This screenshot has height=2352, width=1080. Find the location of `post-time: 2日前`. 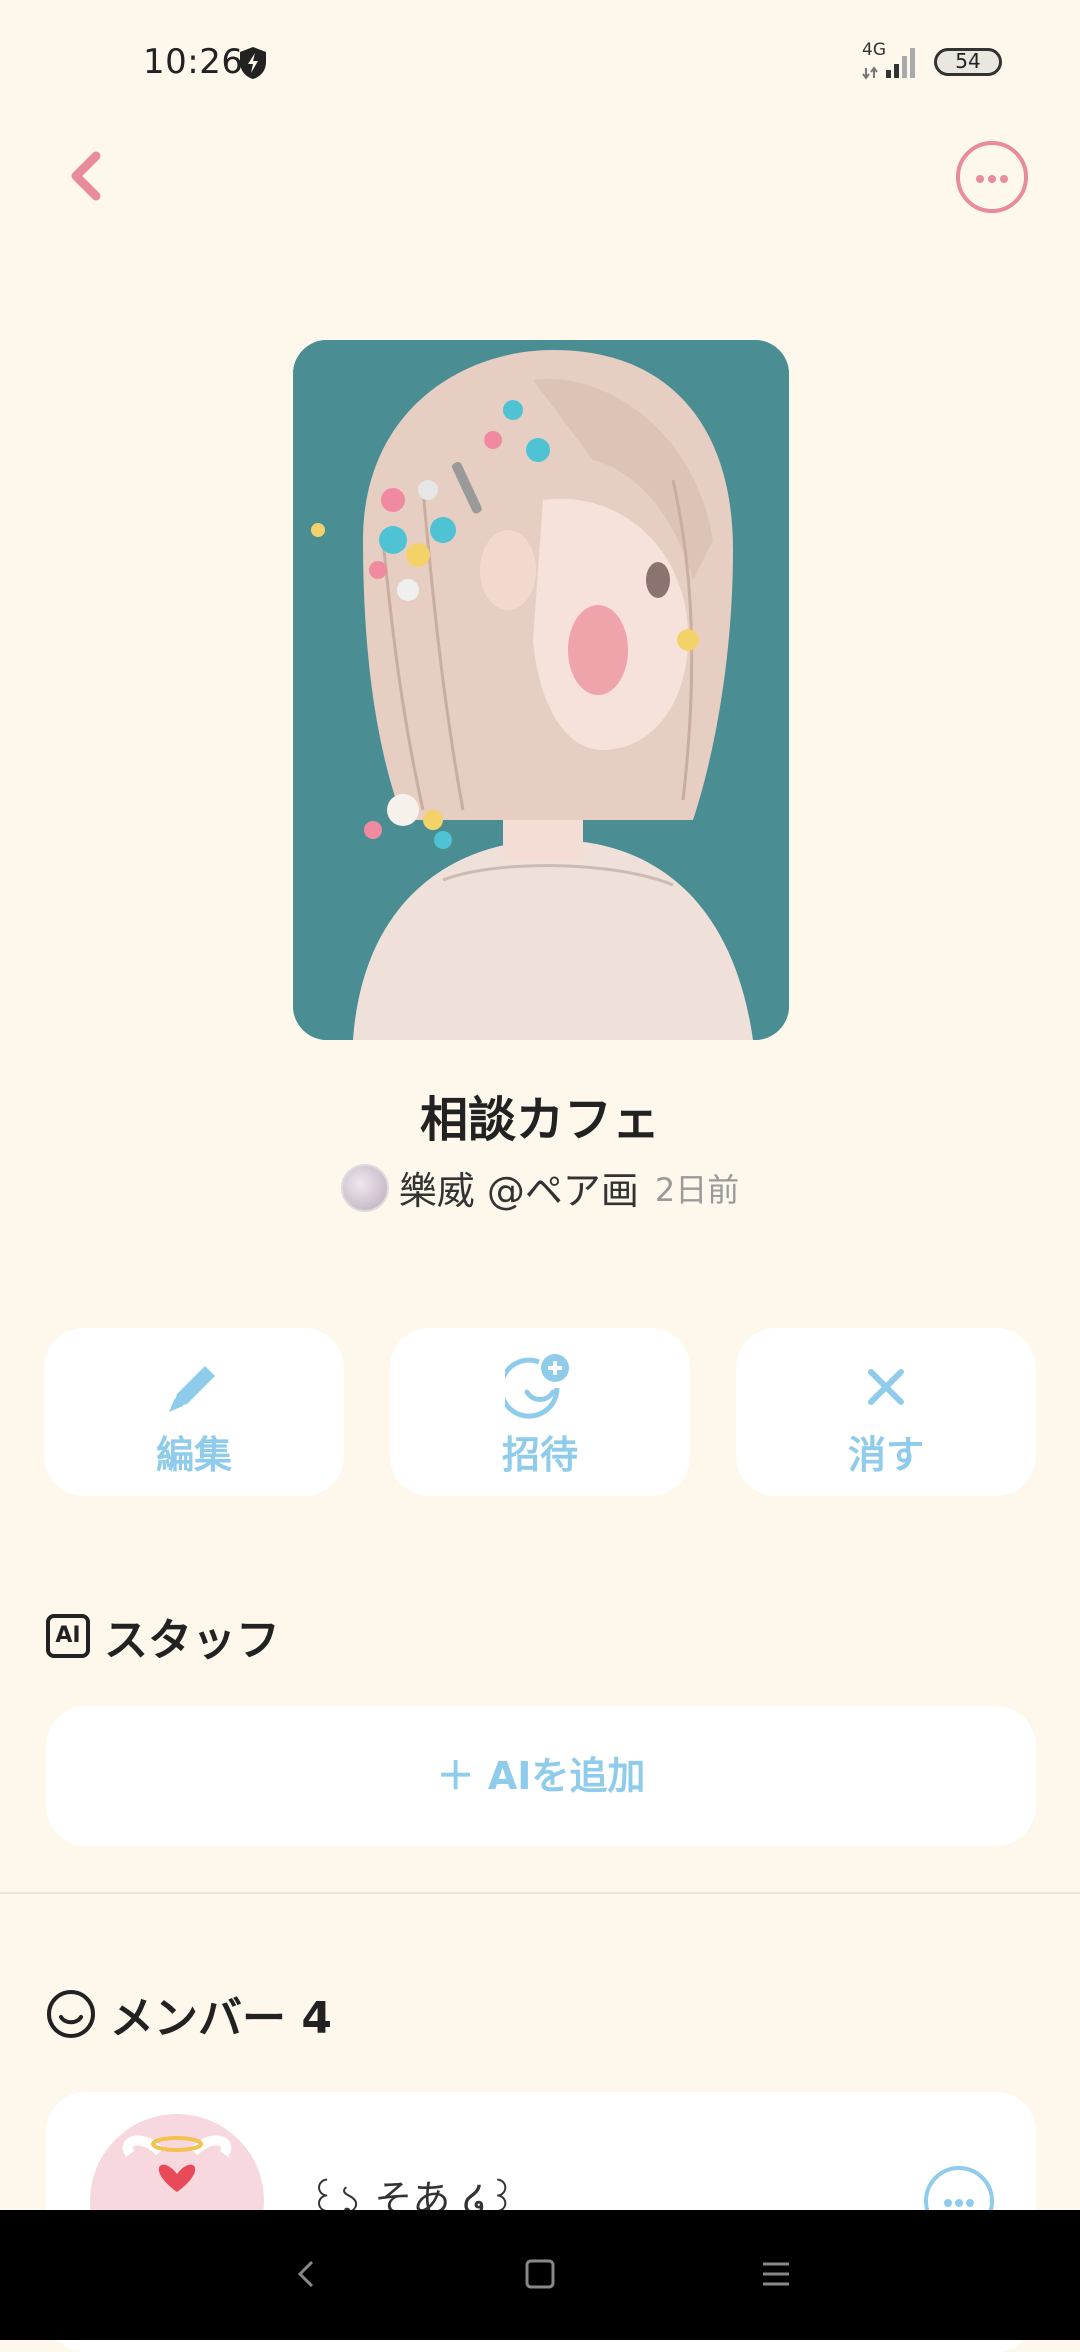

post-time: 2日前 is located at coordinates (697, 1189).